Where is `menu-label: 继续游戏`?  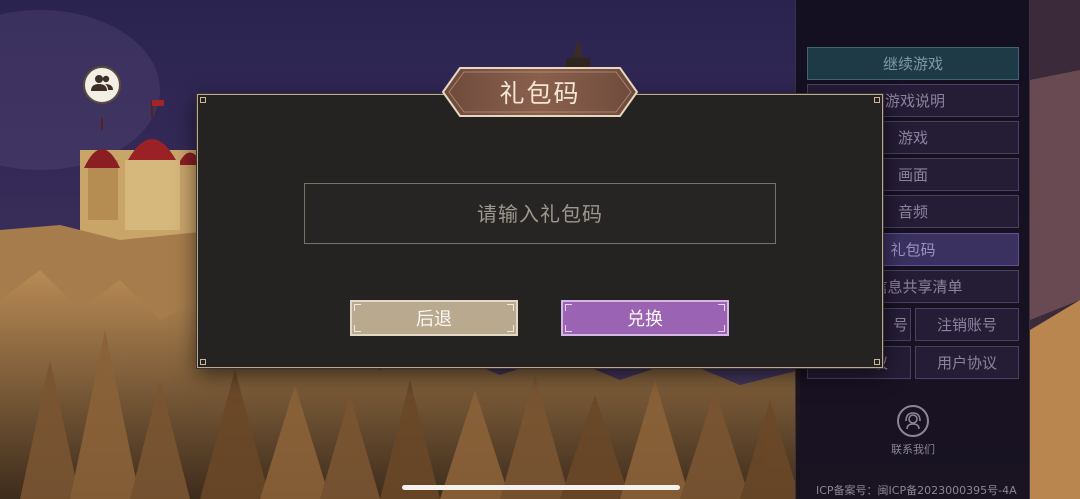
menu-label: 继续游戏 is located at coordinates (912, 64).